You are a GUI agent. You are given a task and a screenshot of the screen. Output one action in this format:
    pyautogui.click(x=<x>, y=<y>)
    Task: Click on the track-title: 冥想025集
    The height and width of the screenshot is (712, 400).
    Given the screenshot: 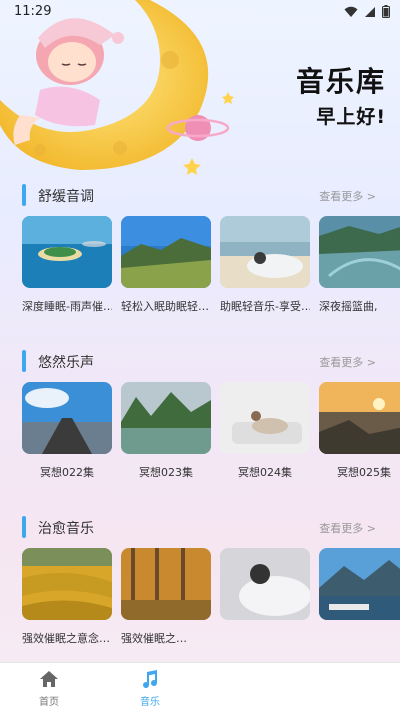 What is the action you would take?
    pyautogui.click(x=364, y=472)
    